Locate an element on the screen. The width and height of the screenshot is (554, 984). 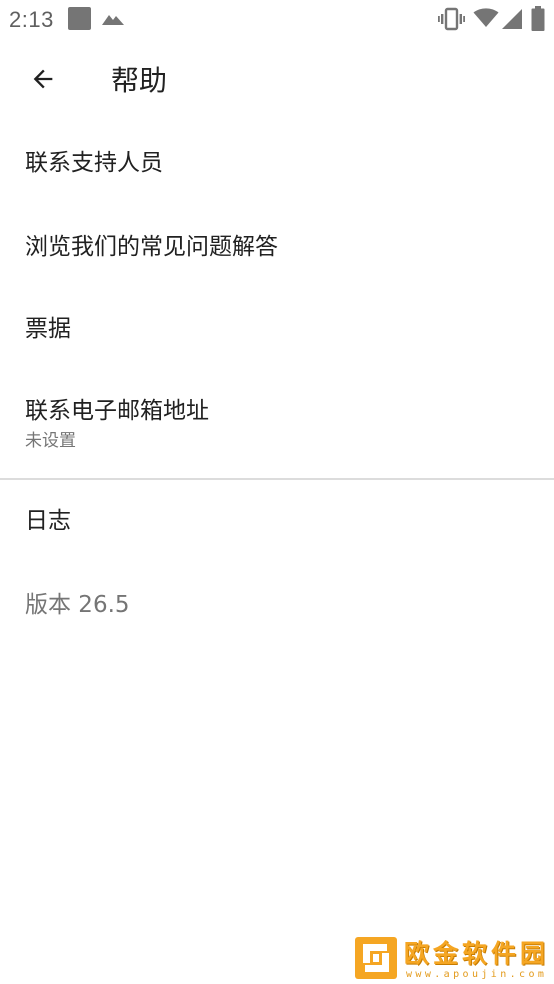
browse-faq-item: 浏览我们的常见问题解答 is located at coordinates (277, 246).